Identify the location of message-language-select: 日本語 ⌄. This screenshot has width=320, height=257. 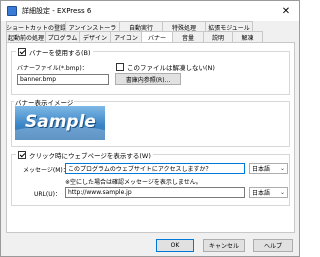
(268, 168).